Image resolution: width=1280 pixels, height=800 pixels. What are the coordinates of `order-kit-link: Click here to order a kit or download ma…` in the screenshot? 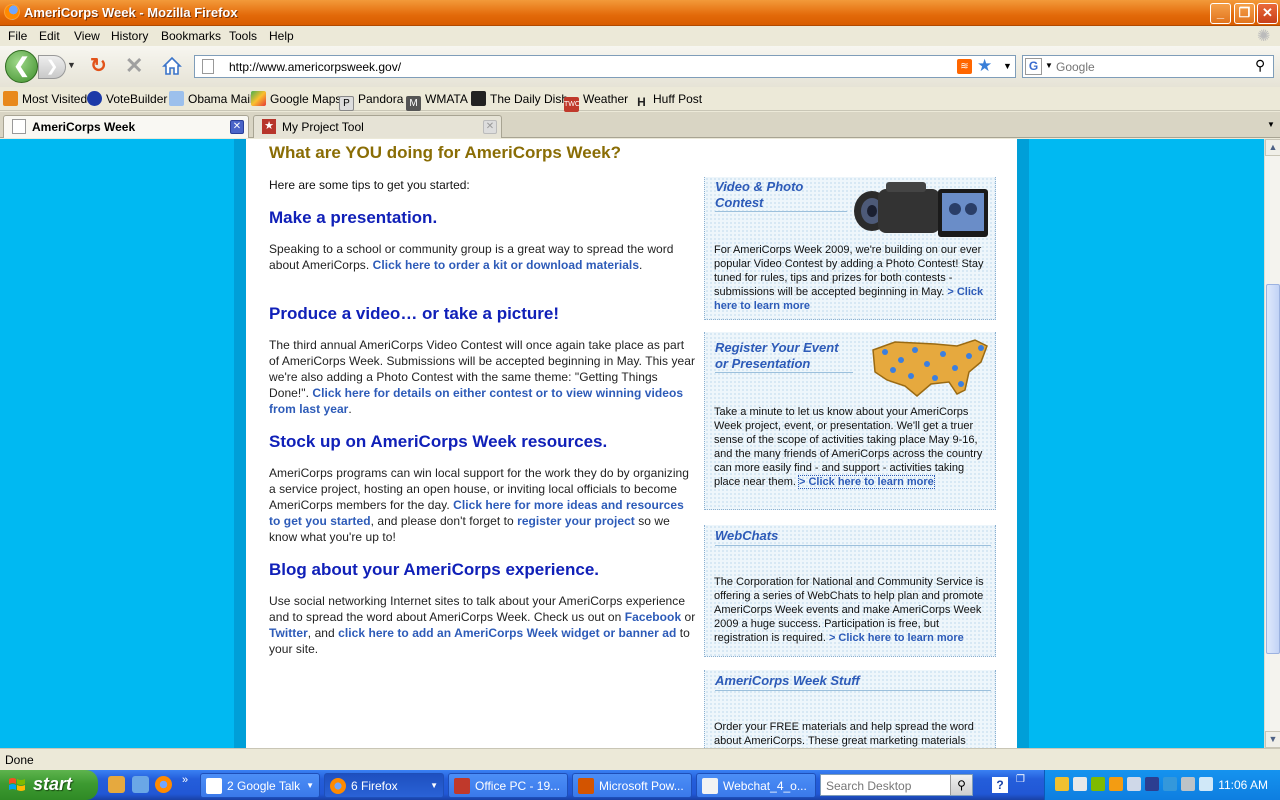 It's located at (506, 265).